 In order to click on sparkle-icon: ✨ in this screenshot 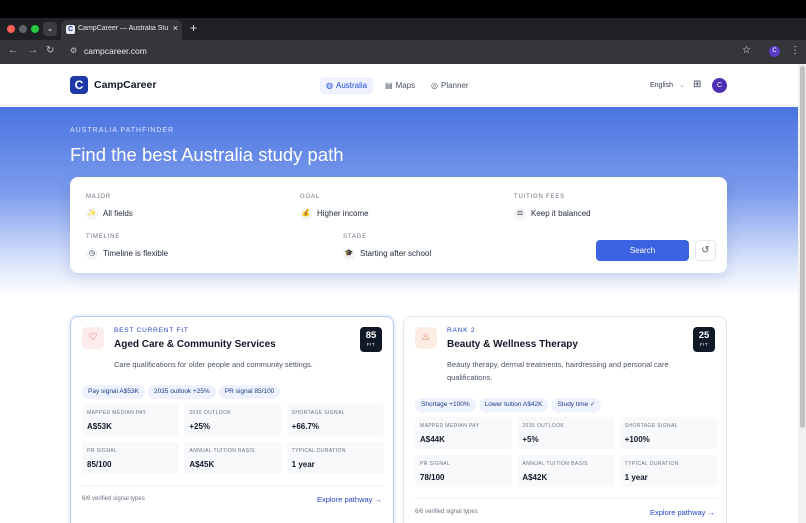, I will do `click(92, 214)`.